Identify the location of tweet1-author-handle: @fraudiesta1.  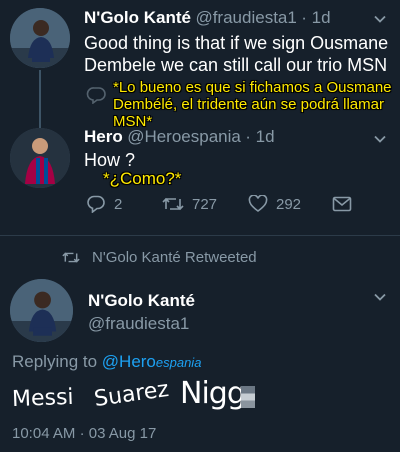
(245, 17).